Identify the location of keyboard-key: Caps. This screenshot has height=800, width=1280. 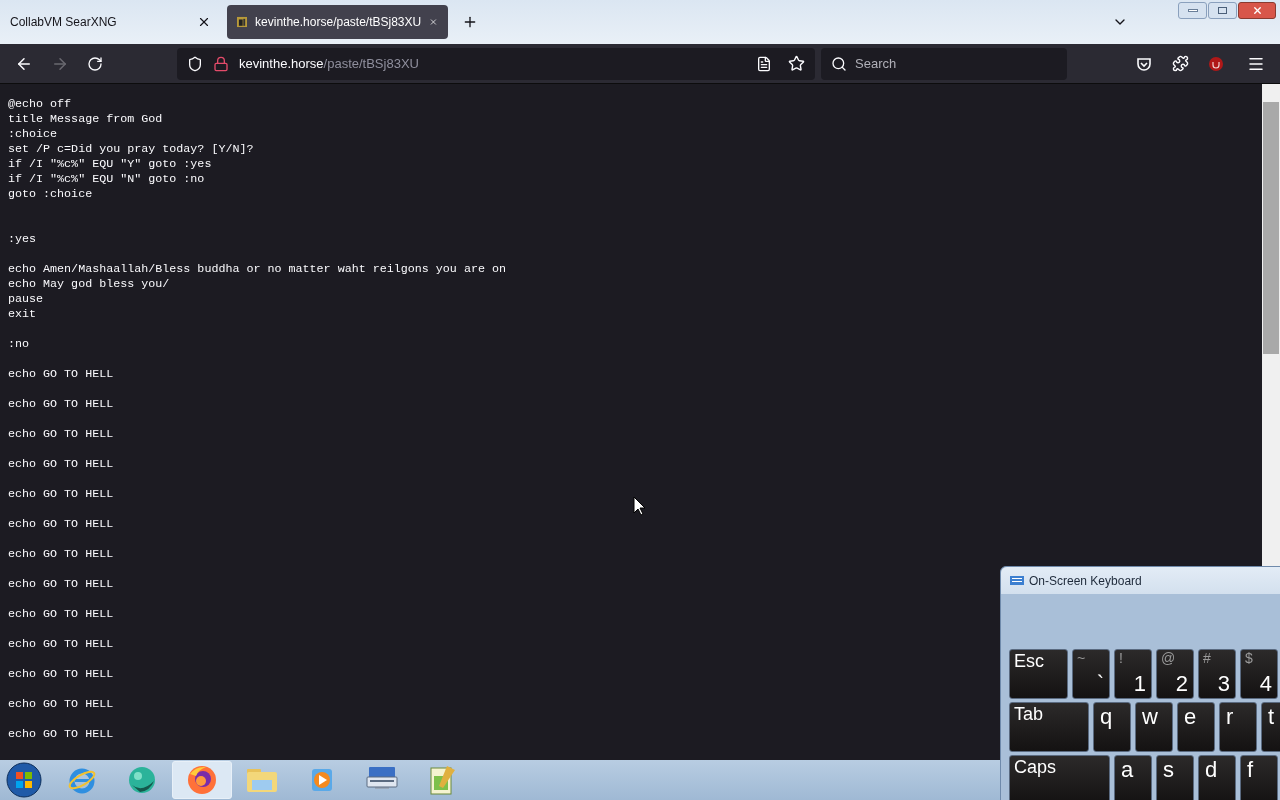
(1059, 777).